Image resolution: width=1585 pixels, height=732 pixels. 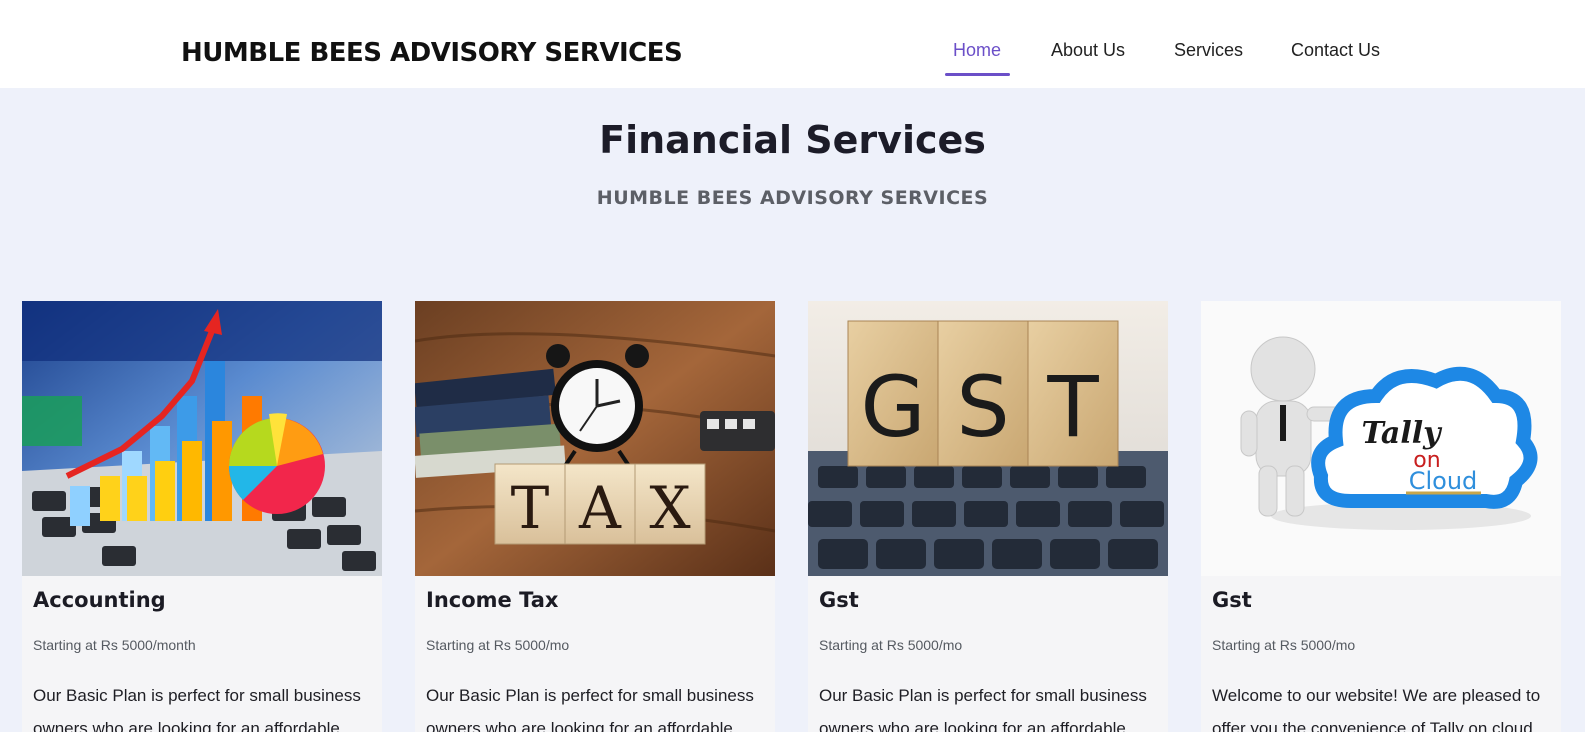 I want to click on nav-services: Services, so click(x=1208, y=50).